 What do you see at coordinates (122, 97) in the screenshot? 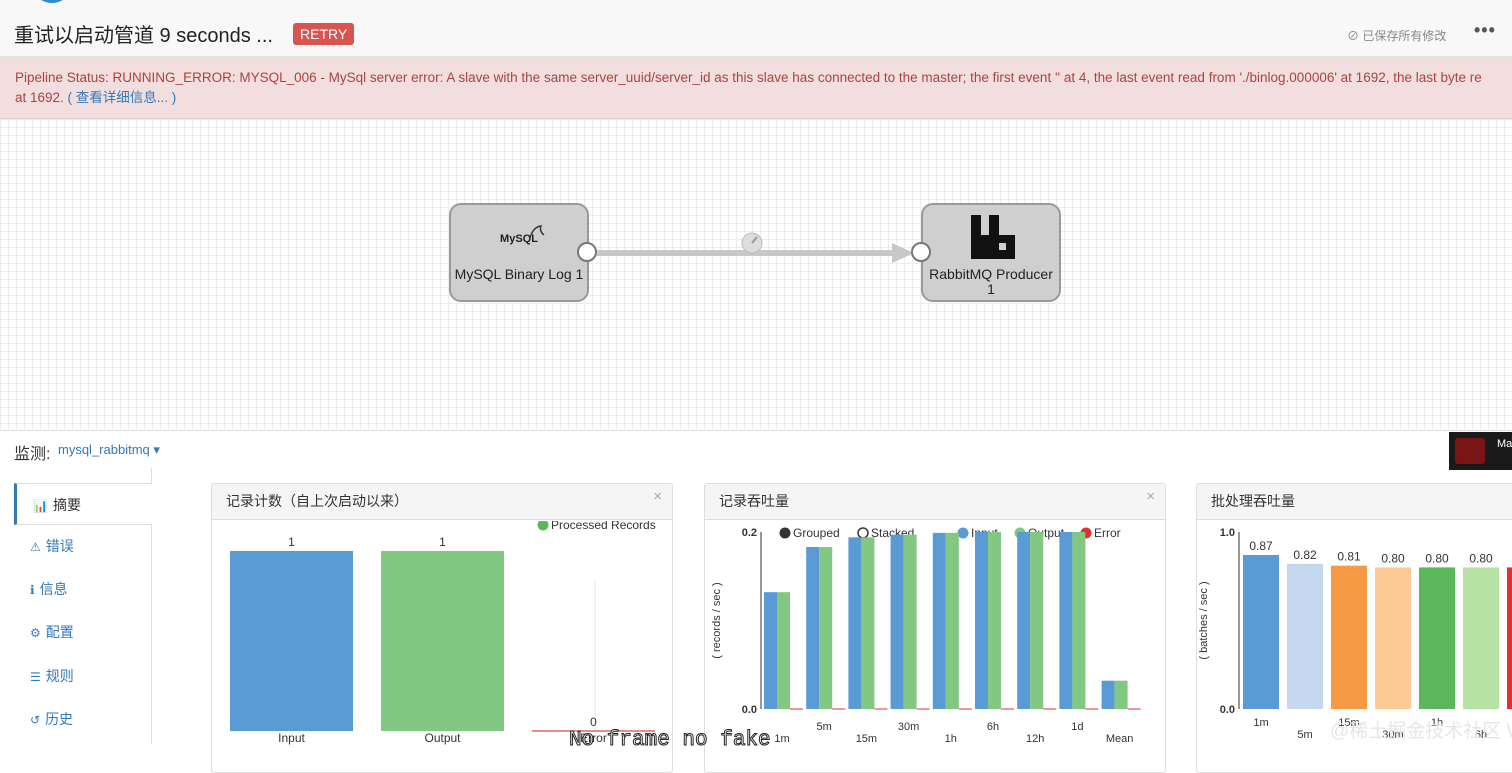
I see `view-details-link: ( 查看详细信息... )` at bounding box center [122, 97].